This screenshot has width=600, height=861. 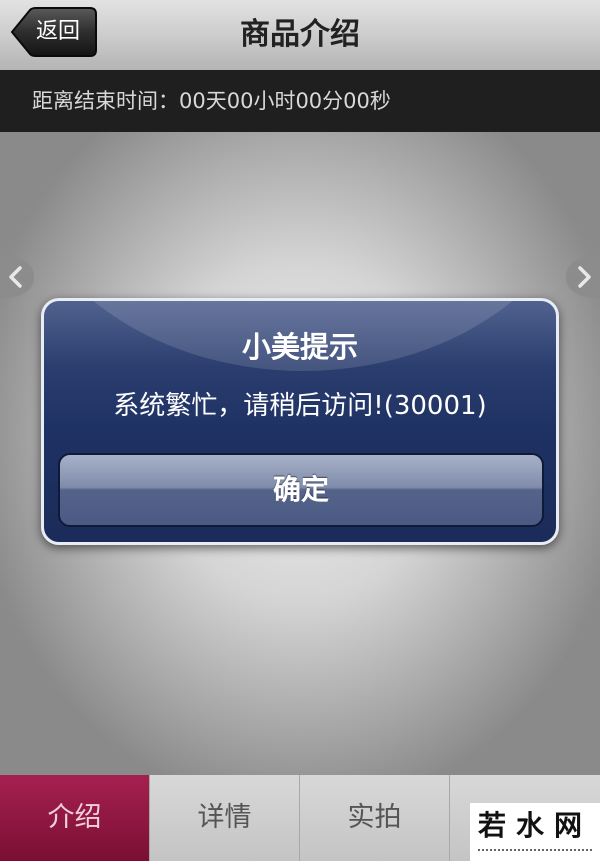 What do you see at coordinates (375, 818) in the screenshot?
I see `tab-photos: 实拍` at bounding box center [375, 818].